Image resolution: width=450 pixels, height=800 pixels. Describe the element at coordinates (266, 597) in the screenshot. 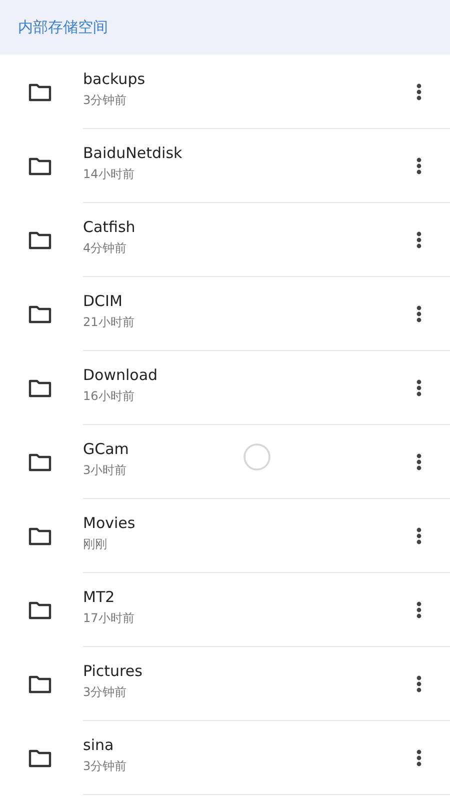

I see `folder-name: MT2` at that location.